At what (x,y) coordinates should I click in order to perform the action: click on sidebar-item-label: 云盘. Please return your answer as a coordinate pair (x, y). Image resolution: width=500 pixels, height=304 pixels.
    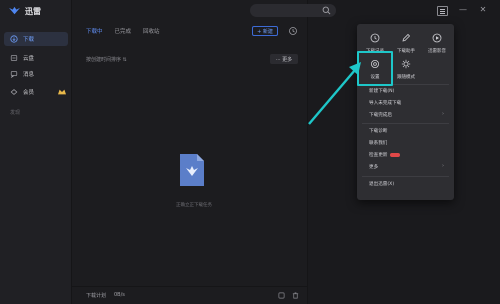
    Looking at the image, I should click on (29, 59).